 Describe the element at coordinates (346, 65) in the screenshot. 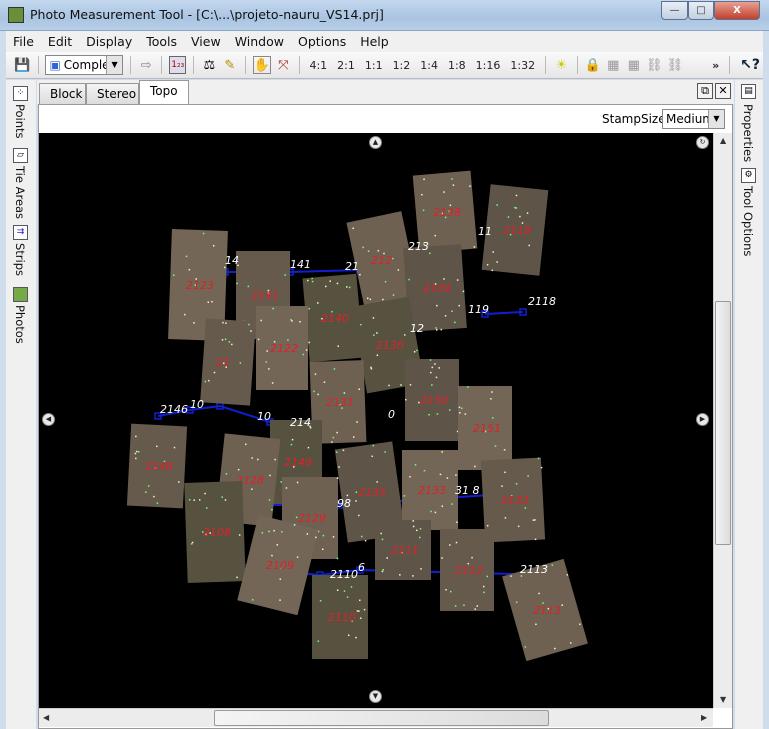

I see `zoom-2-1: 2:1` at that location.